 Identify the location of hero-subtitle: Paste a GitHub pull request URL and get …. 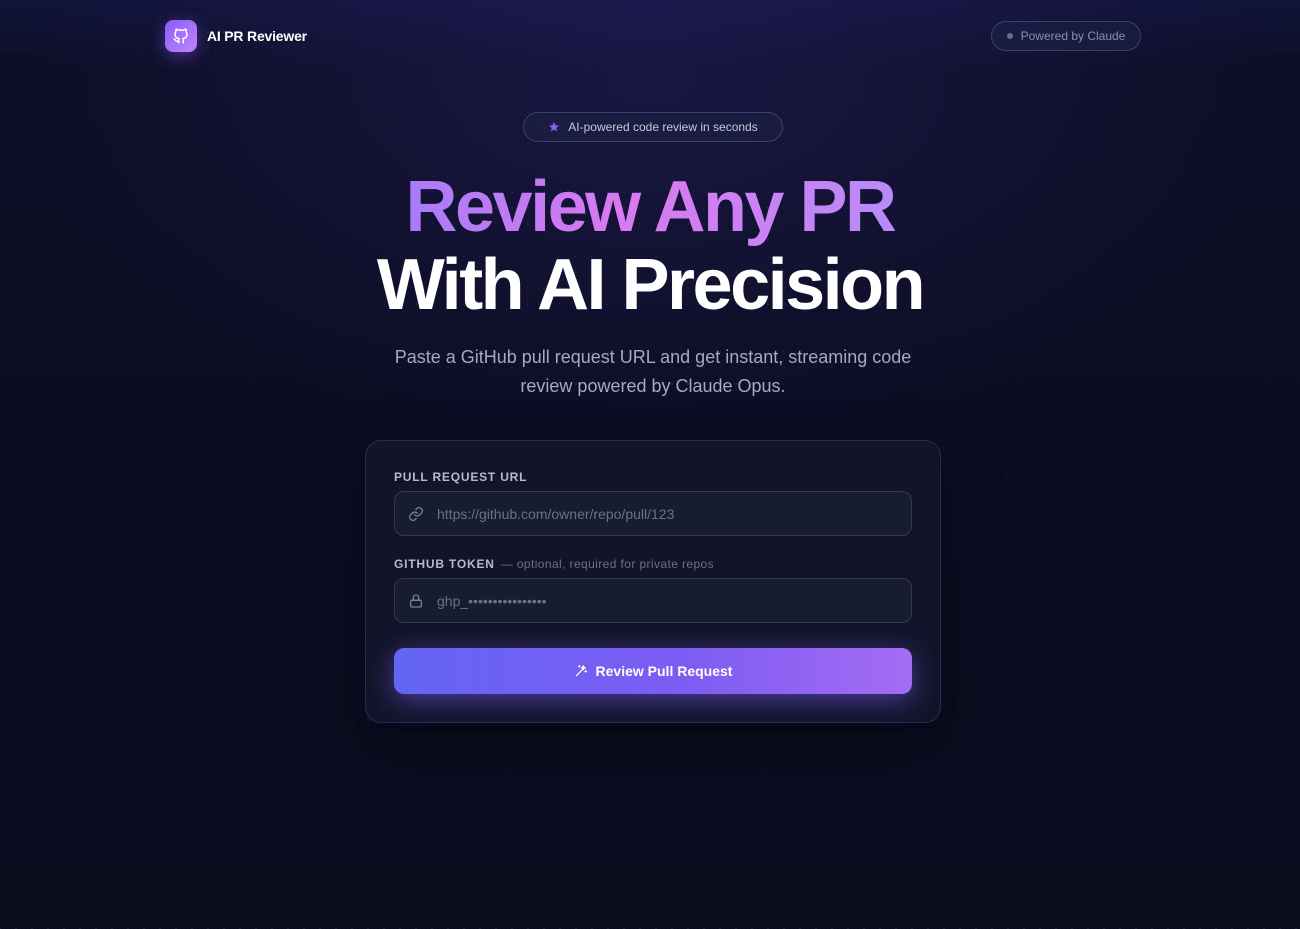
(653, 371).